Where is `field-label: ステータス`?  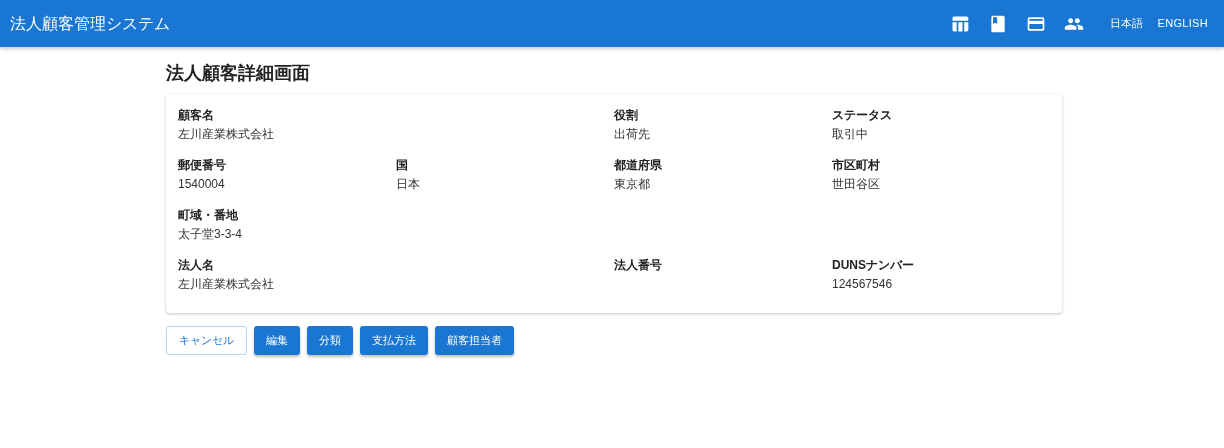 field-label: ステータス is located at coordinates (862, 115).